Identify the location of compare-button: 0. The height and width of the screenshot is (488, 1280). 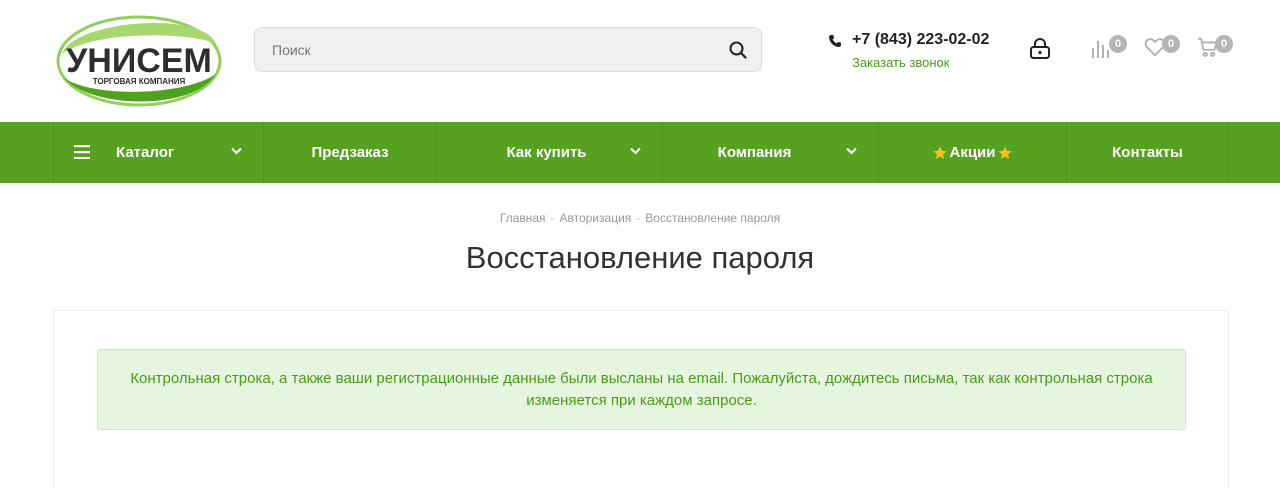
(1108, 47).